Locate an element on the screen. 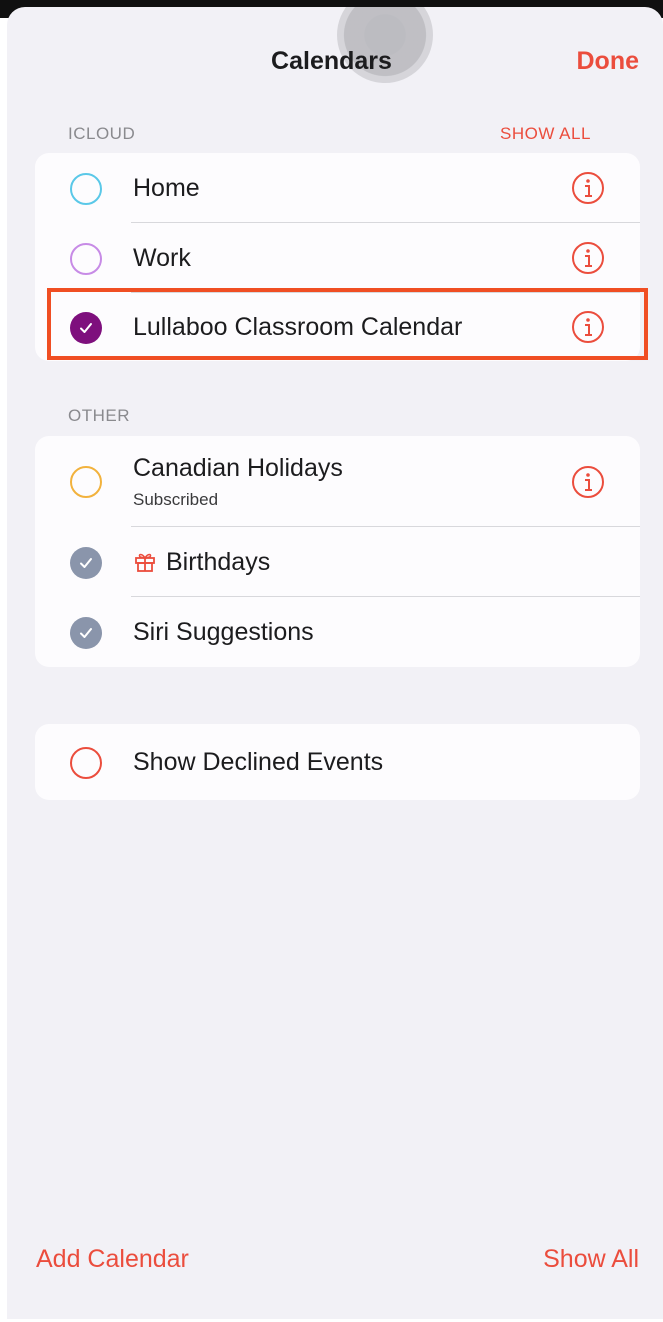  calendar-row-canadian-holidays: Canadian Holidays Subscribed is located at coordinates (337, 481).